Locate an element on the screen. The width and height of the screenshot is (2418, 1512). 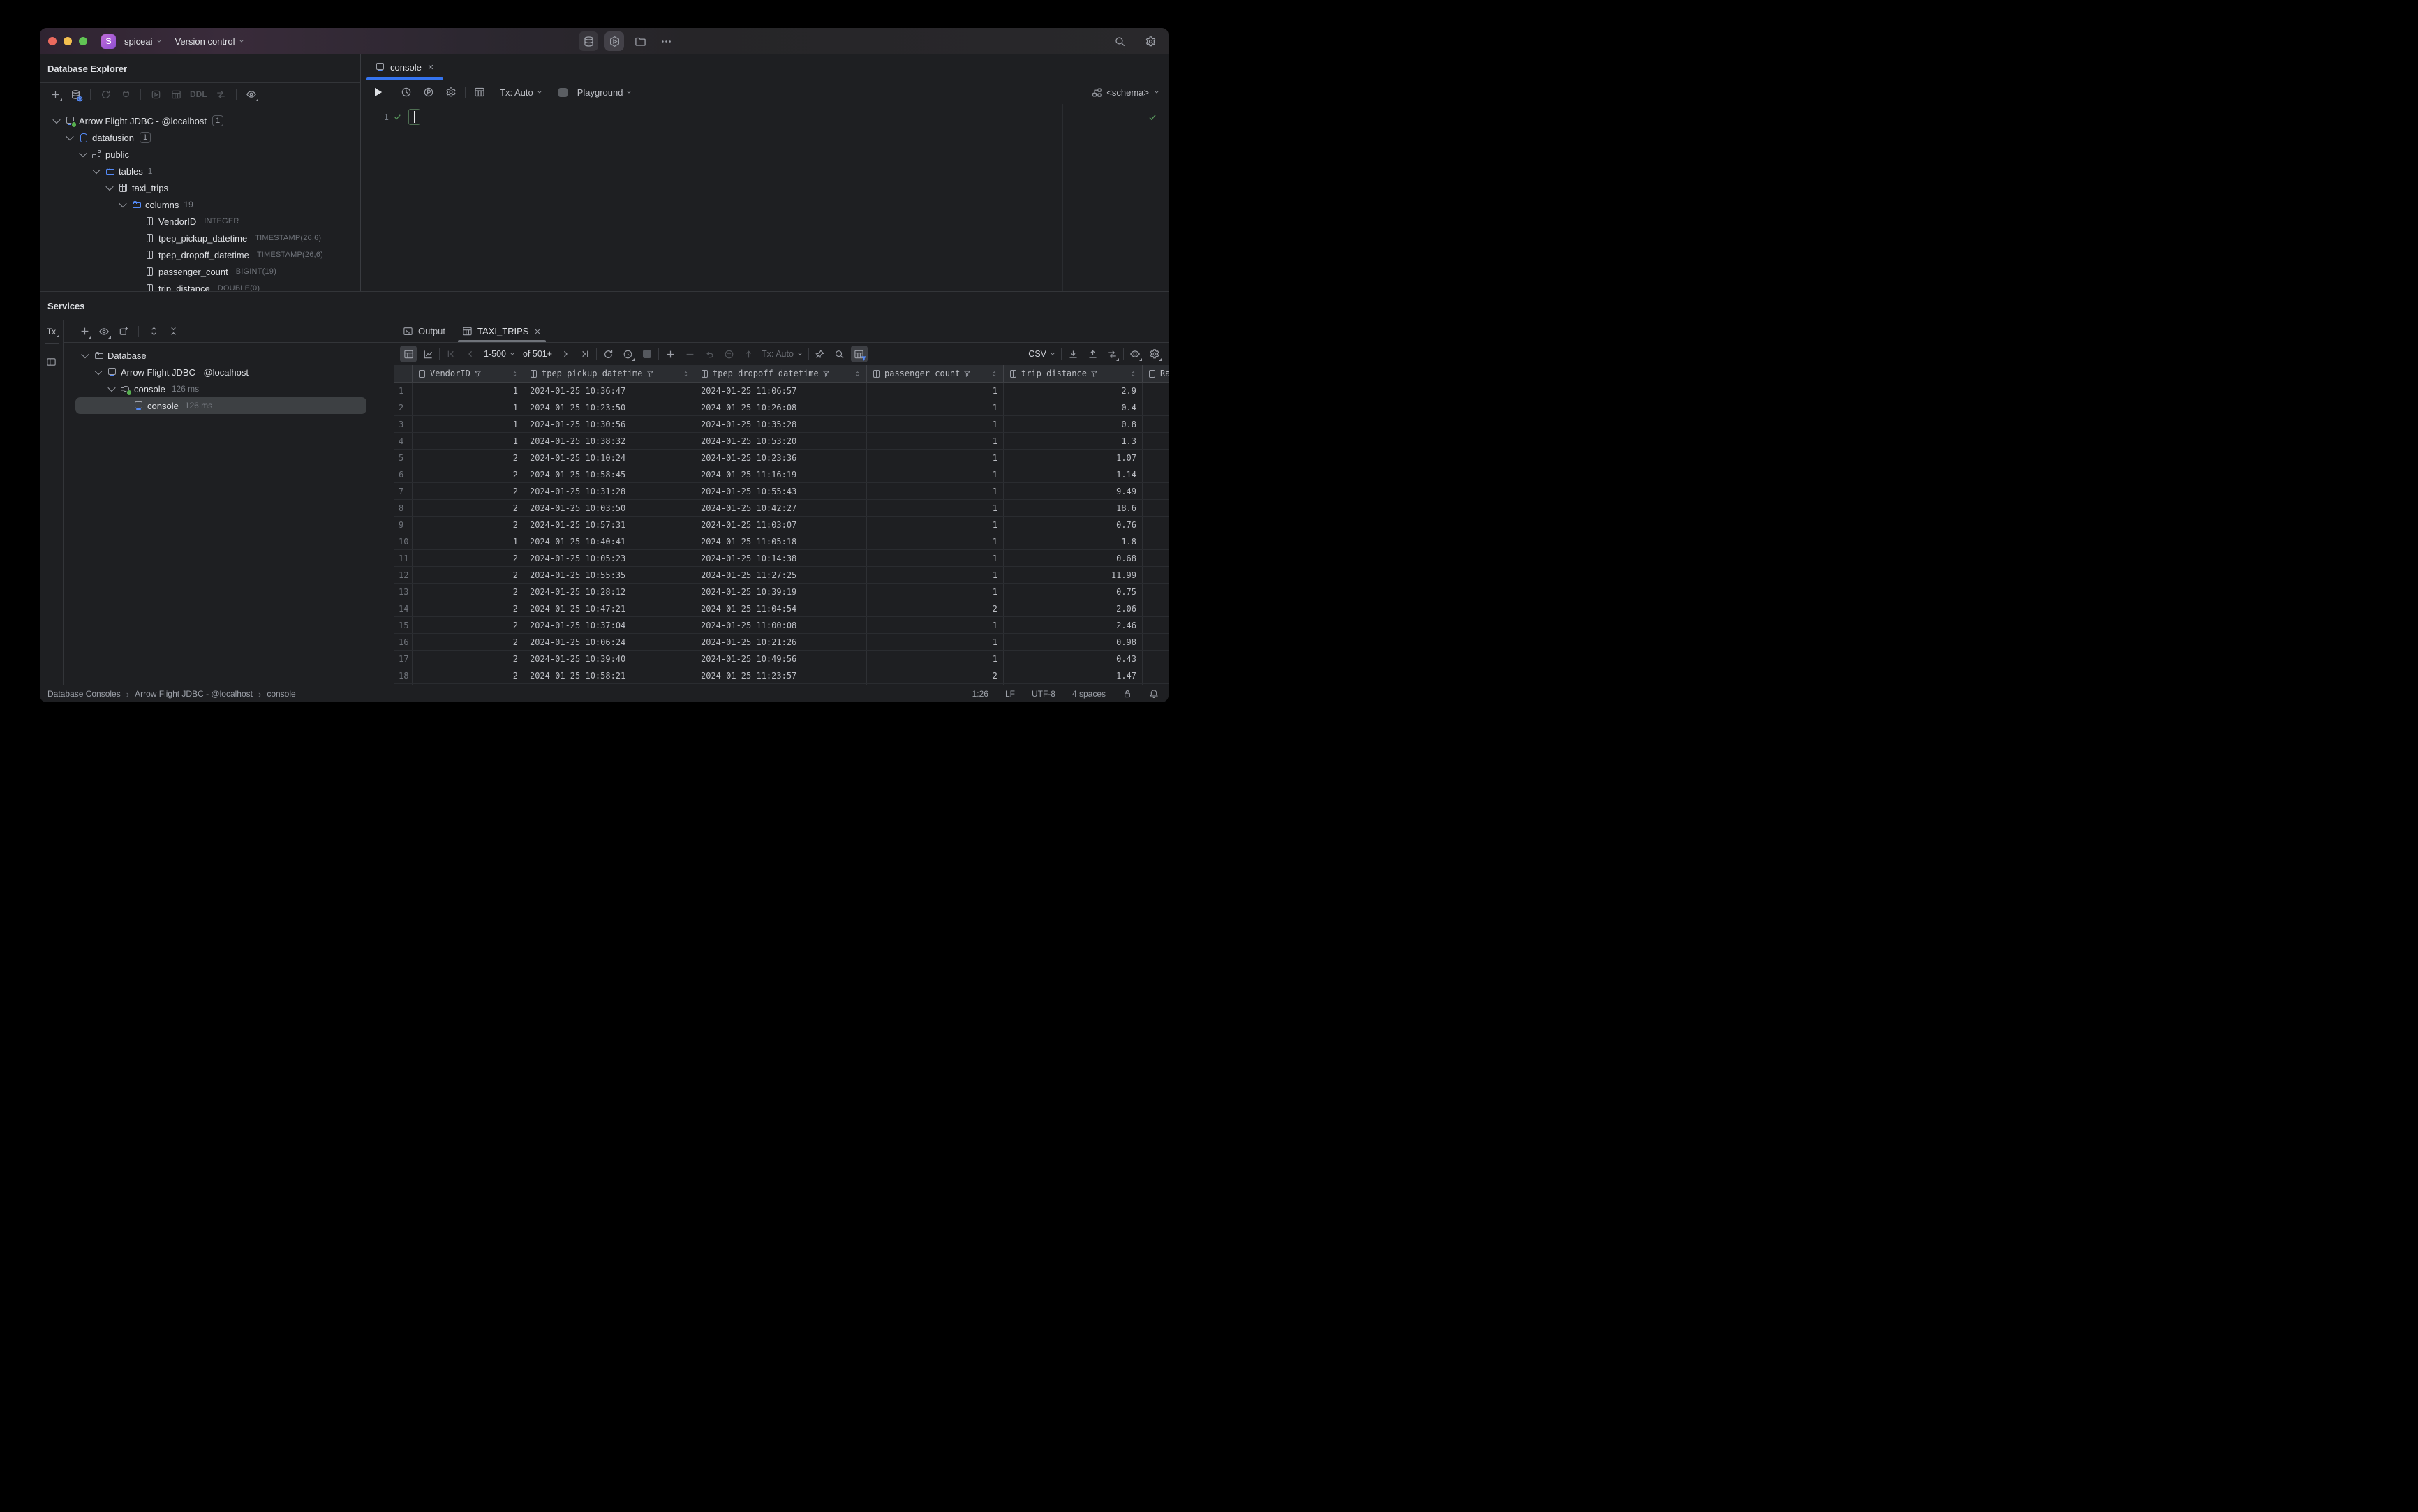
tree-item: VendorID INTEGER is located at coordinates (200, 221).